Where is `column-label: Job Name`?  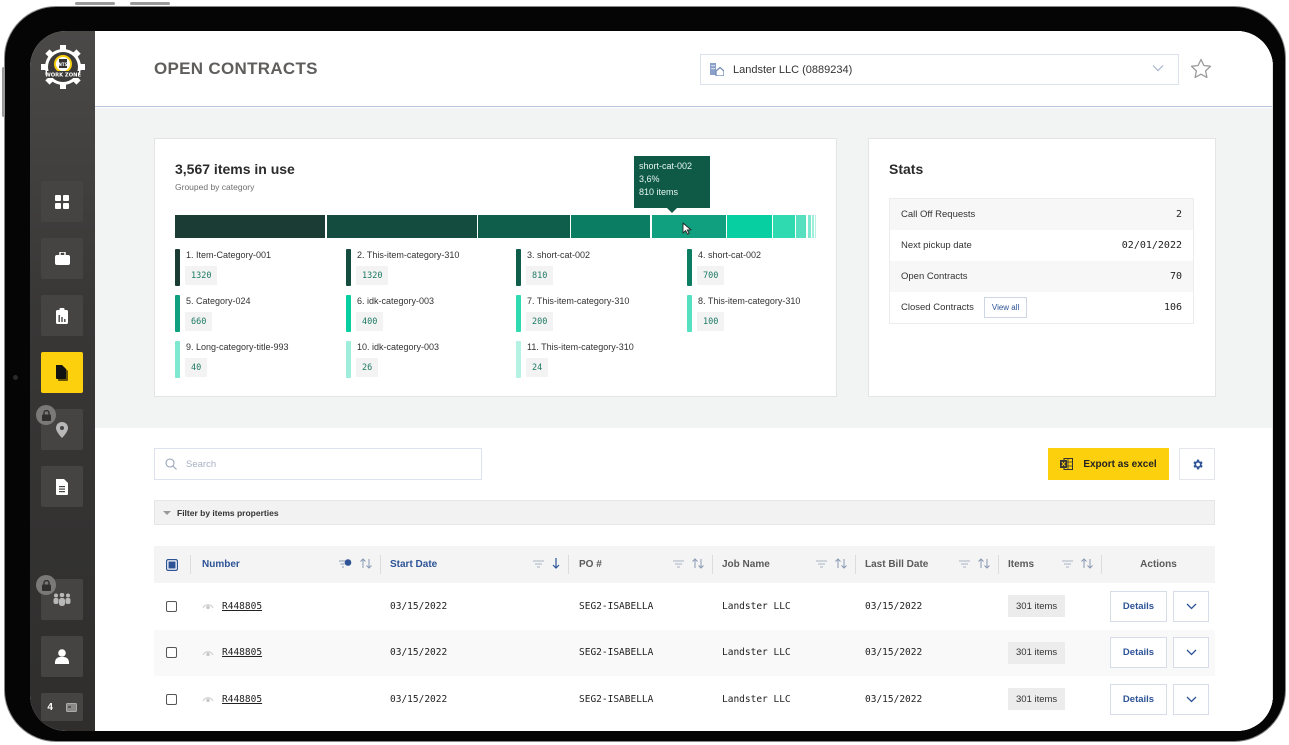
column-label: Job Name is located at coordinates (746, 564).